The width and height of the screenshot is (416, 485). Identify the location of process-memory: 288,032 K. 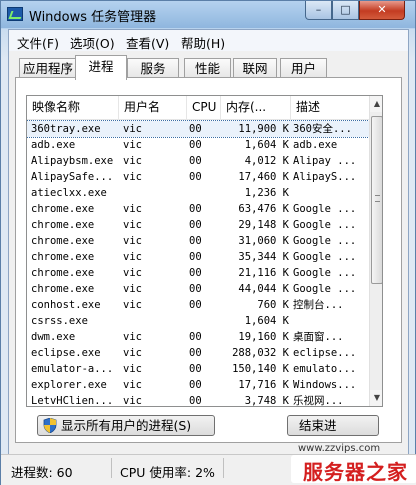
(260, 353).